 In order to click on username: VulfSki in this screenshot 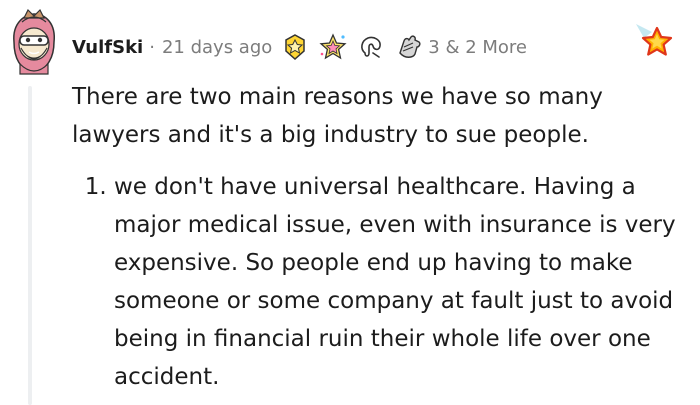, I will do `click(107, 47)`.